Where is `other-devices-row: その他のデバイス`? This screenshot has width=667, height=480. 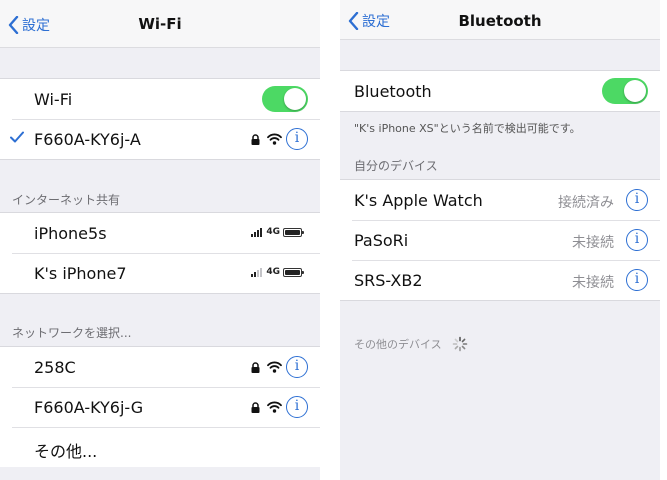
other-devices-row: その他のデバイス is located at coordinates (411, 344).